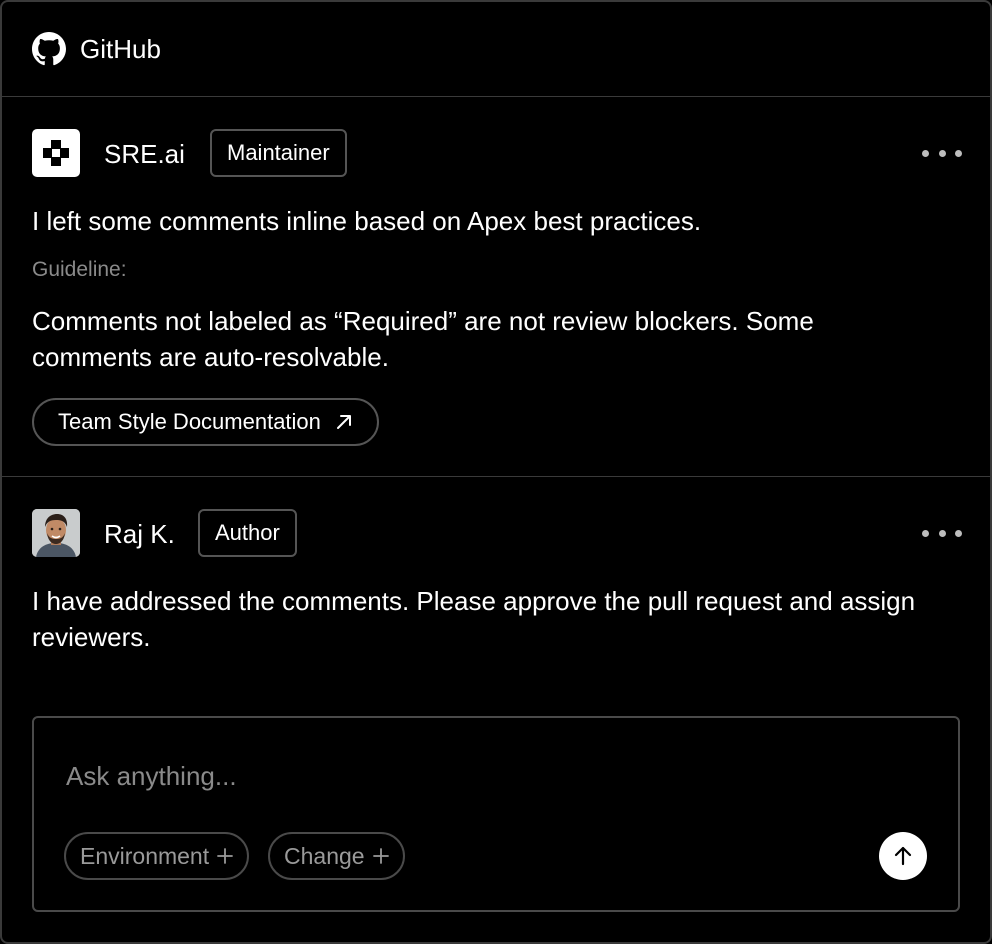 The image size is (992, 944). I want to click on environment-chip: Environment, so click(157, 856).